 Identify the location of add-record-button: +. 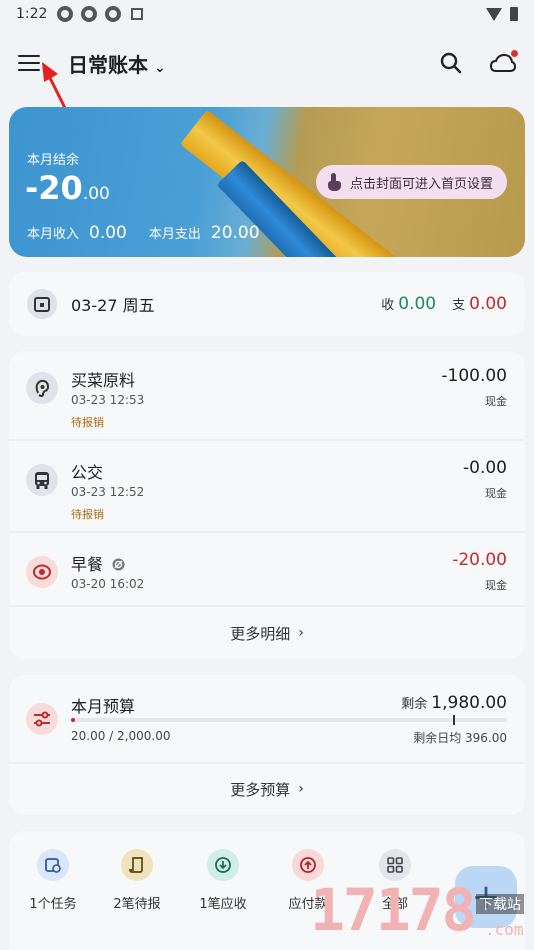
(486, 897).